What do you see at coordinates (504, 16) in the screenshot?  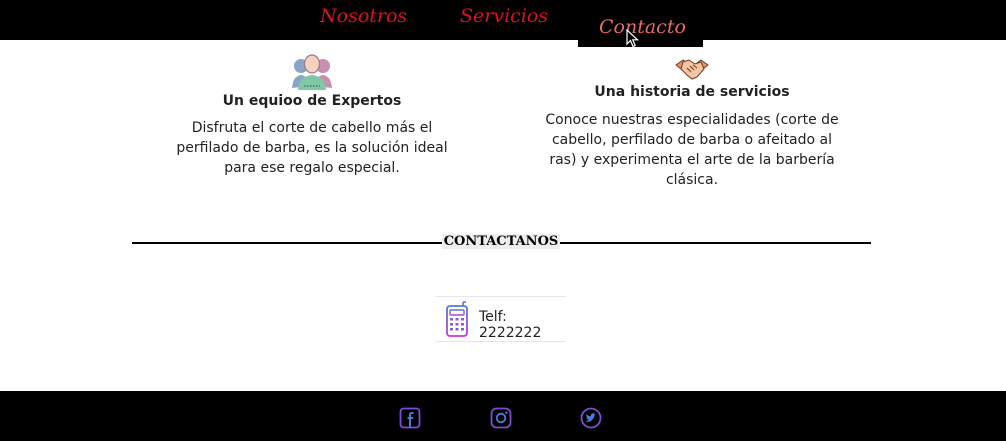 I see `nav-link-servicios: Servicios` at bounding box center [504, 16].